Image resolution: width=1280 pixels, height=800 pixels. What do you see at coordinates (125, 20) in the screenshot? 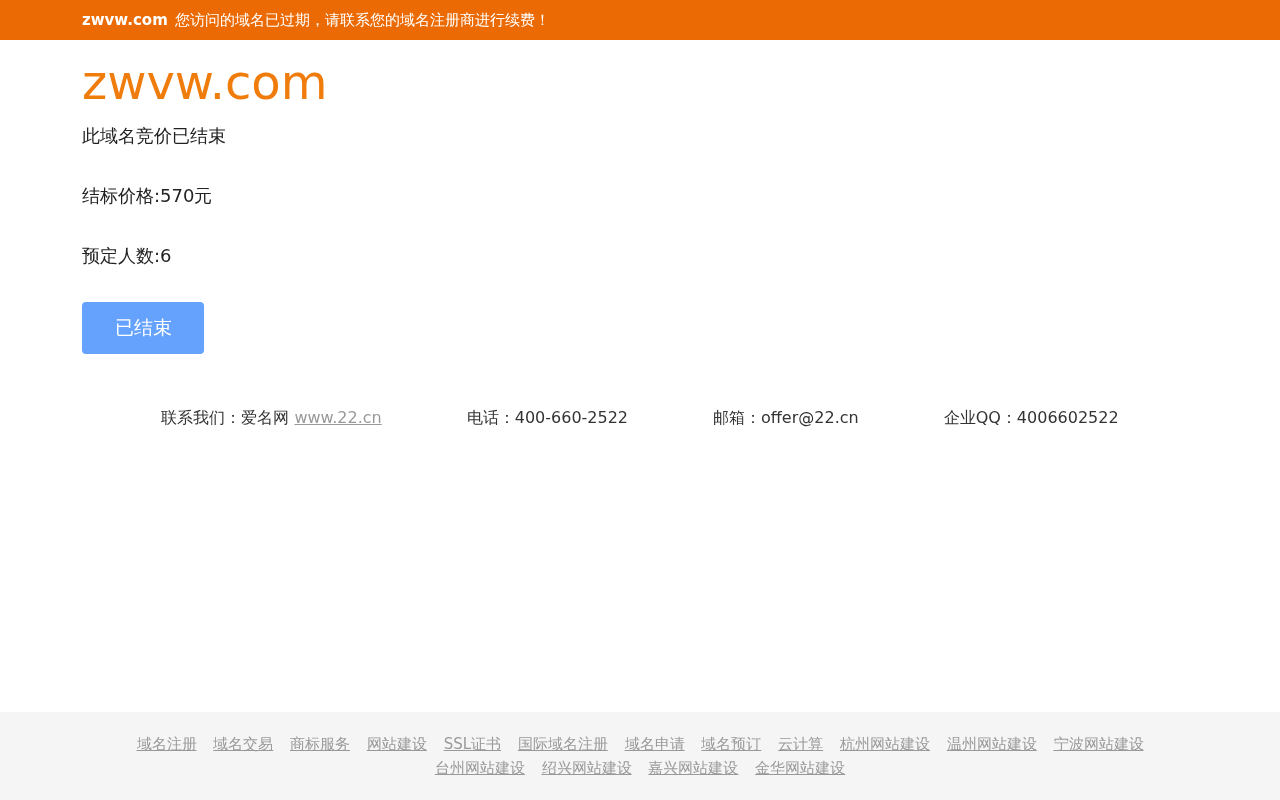
I see `notice-domain: zwvw.com` at bounding box center [125, 20].